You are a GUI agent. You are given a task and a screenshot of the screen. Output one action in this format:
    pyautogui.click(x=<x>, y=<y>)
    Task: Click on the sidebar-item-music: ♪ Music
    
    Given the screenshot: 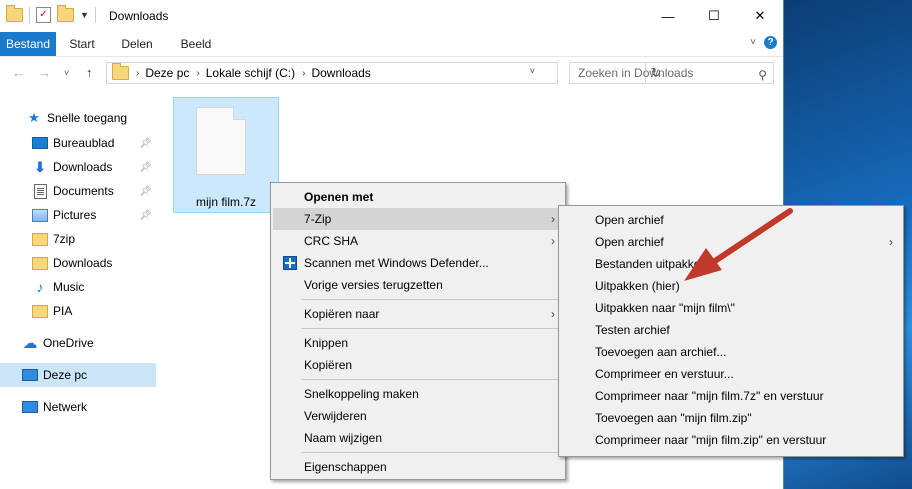 What is the action you would take?
    pyautogui.click(x=78, y=287)
    